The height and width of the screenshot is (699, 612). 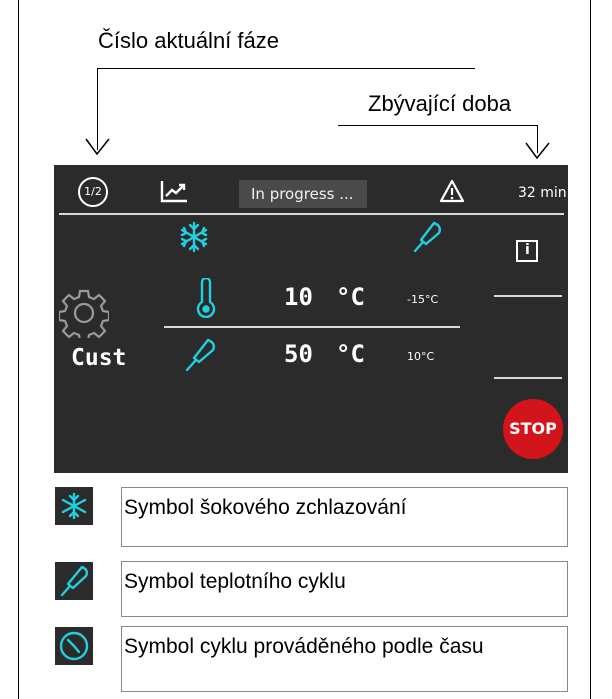 What do you see at coordinates (84, 313) in the screenshot?
I see `gear-icon` at bounding box center [84, 313].